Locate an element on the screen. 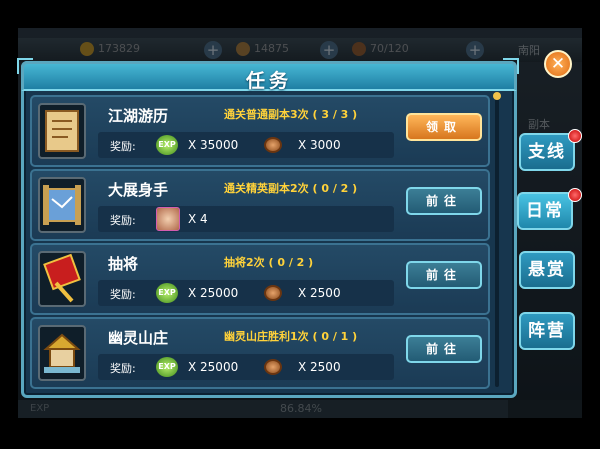 This screenshot has width=600, height=449. reward-bar: 奖励: EXP X 35000 X 3000 is located at coordinates (246, 145).